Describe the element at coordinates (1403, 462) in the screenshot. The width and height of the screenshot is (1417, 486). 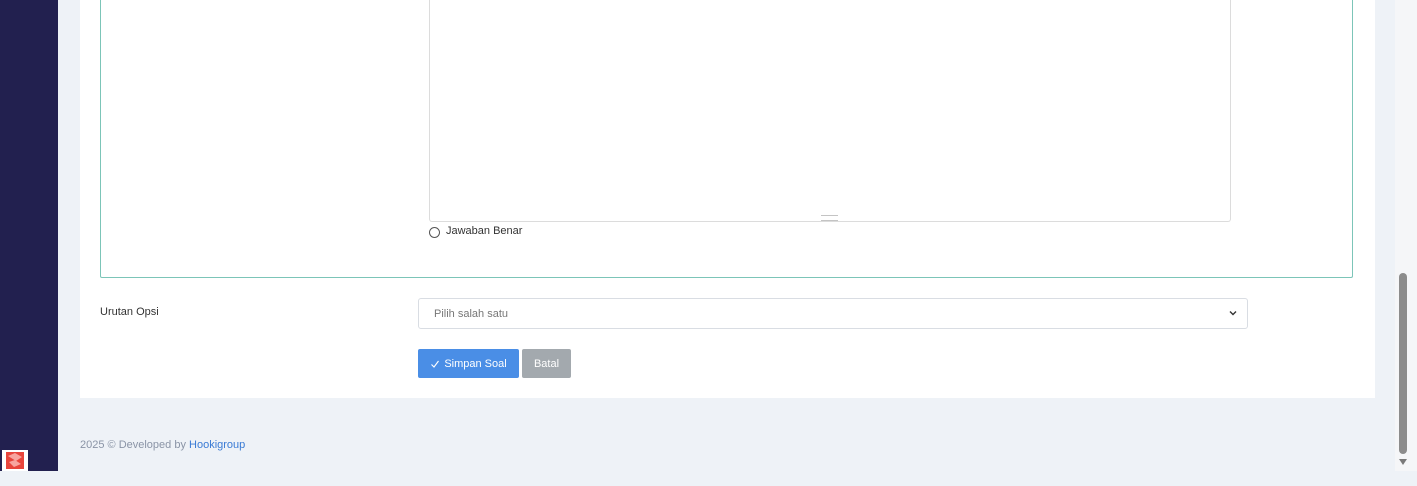
I see `scroll-down-arrow-icon` at that location.